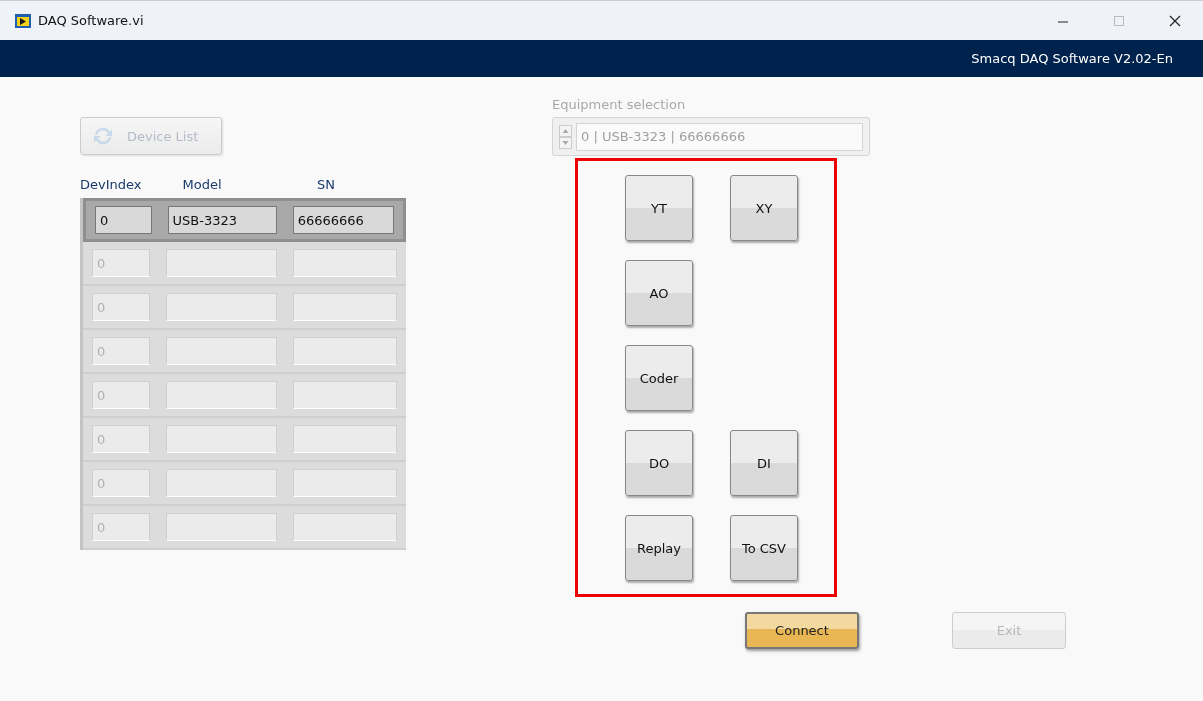 The image size is (1203, 701). What do you see at coordinates (222, 220) in the screenshot?
I see `table-cell: USB-3323` at bounding box center [222, 220].